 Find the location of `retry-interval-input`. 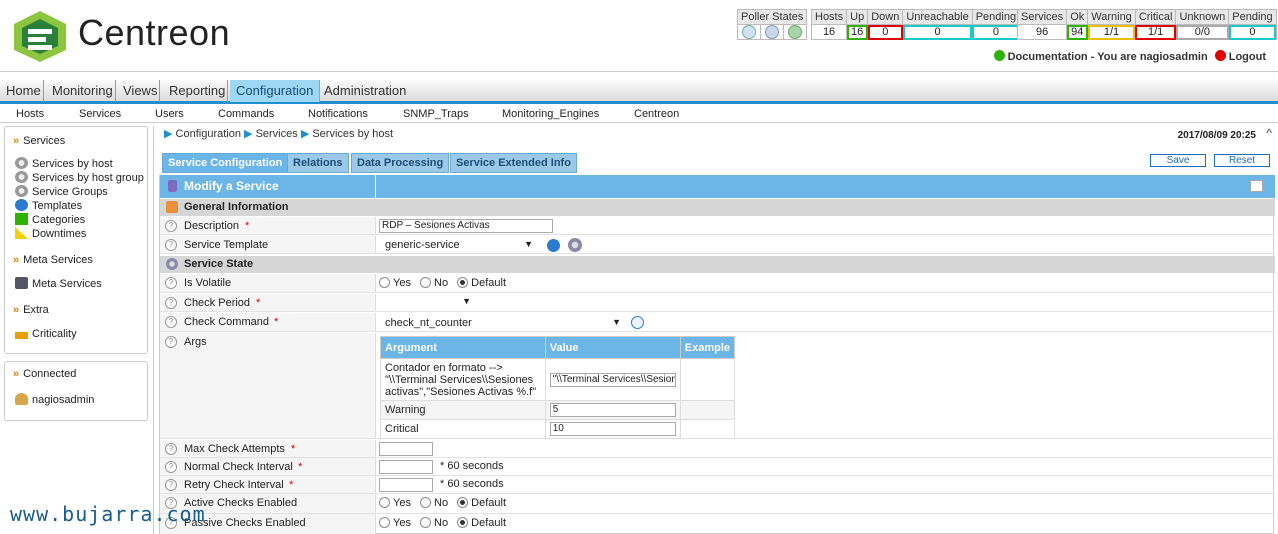

retry-interval-input is located at coordinates (406, 485).